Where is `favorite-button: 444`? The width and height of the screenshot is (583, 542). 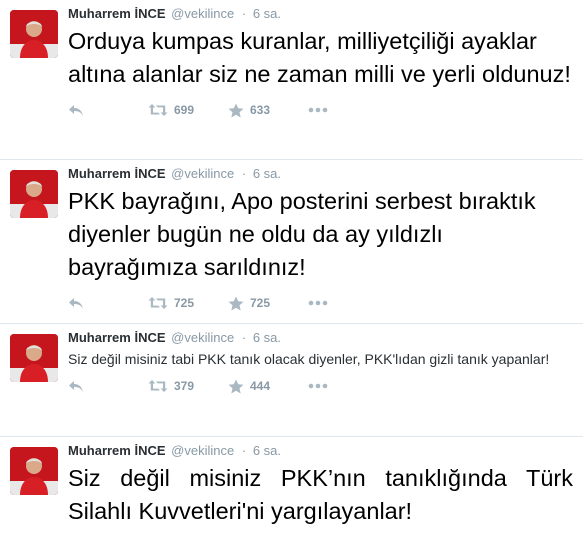
favorite-button: 444 is located at coordinates (268, 386).